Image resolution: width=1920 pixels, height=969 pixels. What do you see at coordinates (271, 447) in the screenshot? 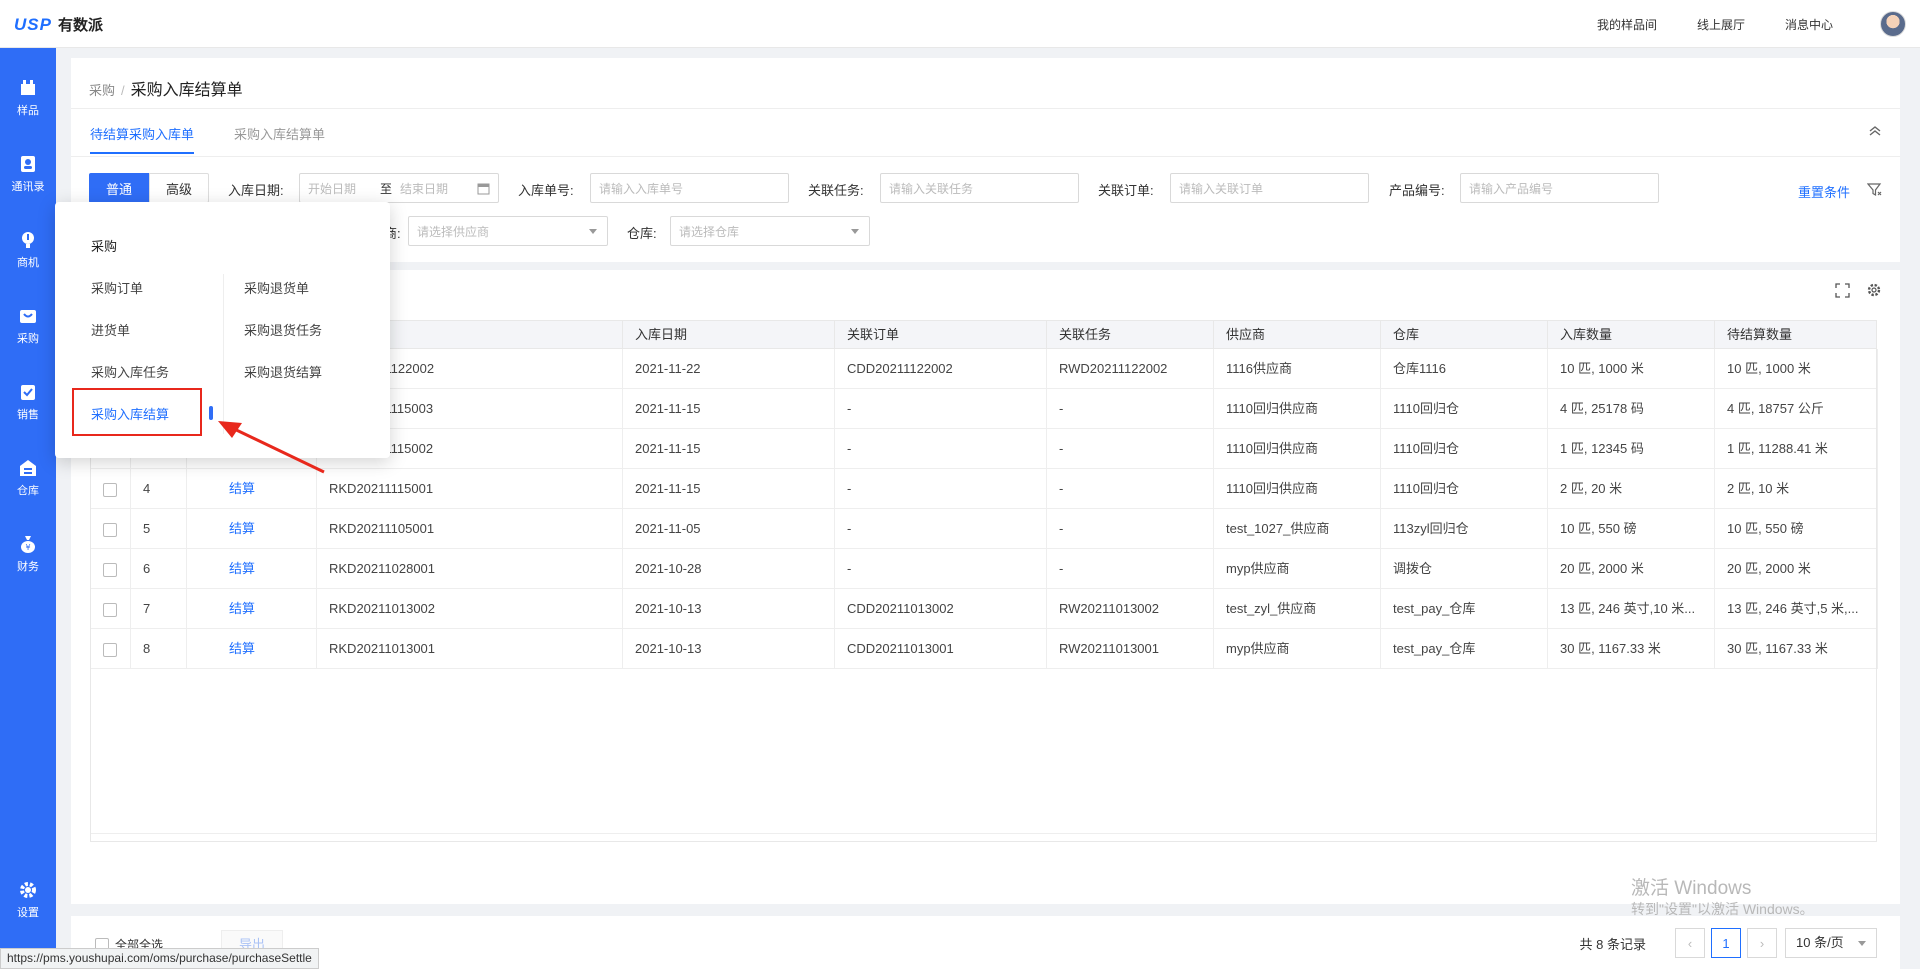
I see `annotation-arrow-icon` at bounding box center [271, 447].